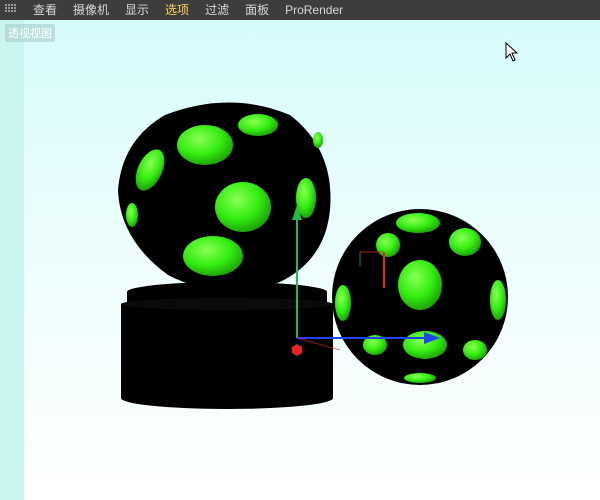  Describe the element at coordinates (512, 52) in the screenshot. I see `mouse-cursor-icon` at that location.